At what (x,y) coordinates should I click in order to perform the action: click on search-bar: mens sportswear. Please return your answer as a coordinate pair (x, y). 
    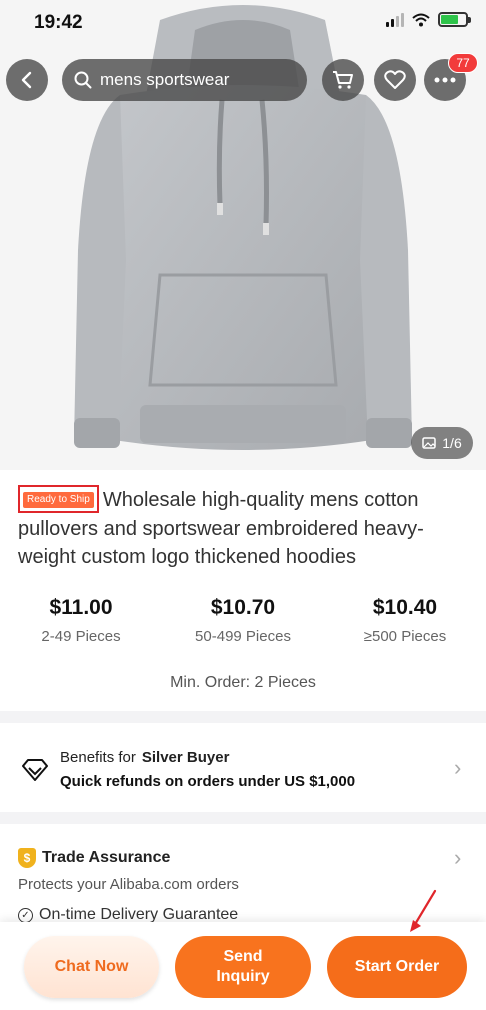
    Looking at the image, I should click on (184, 80).